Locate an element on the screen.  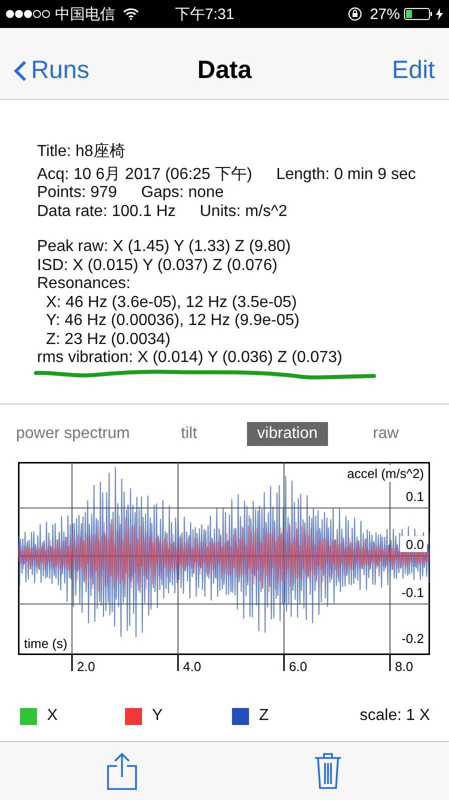
y-axis-label: accel (m/s^2) is located at coordinates (385, 473).